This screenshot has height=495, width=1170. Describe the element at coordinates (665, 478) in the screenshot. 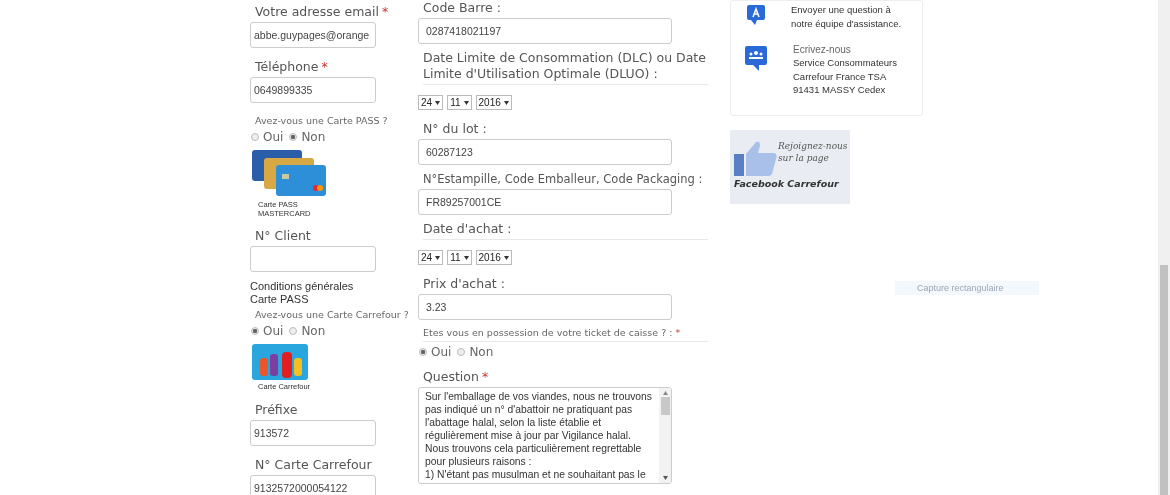

I see `scroll-down-icon` at that location.